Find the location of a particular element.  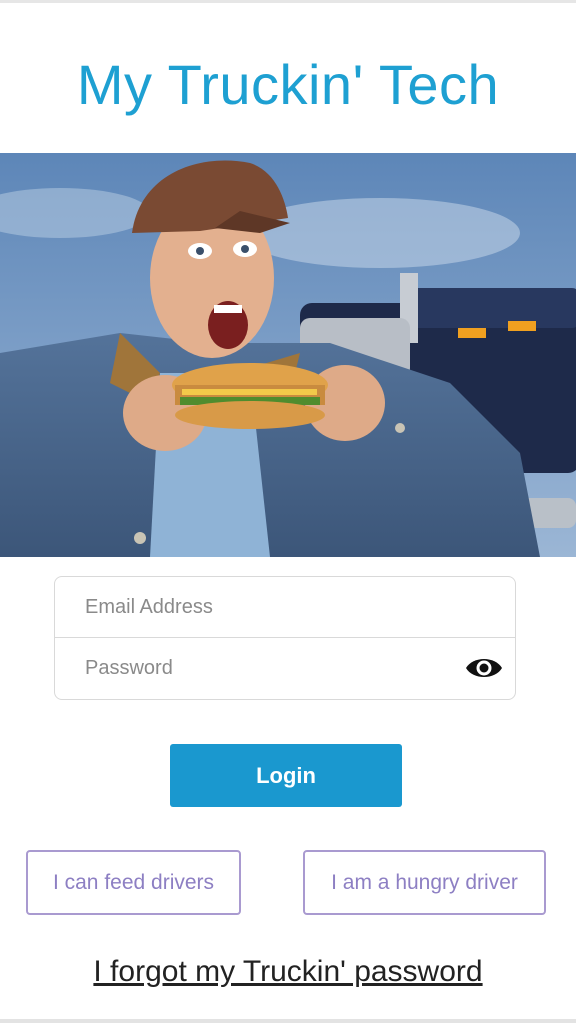

login-button: Login is located at coordinates (286, 775).